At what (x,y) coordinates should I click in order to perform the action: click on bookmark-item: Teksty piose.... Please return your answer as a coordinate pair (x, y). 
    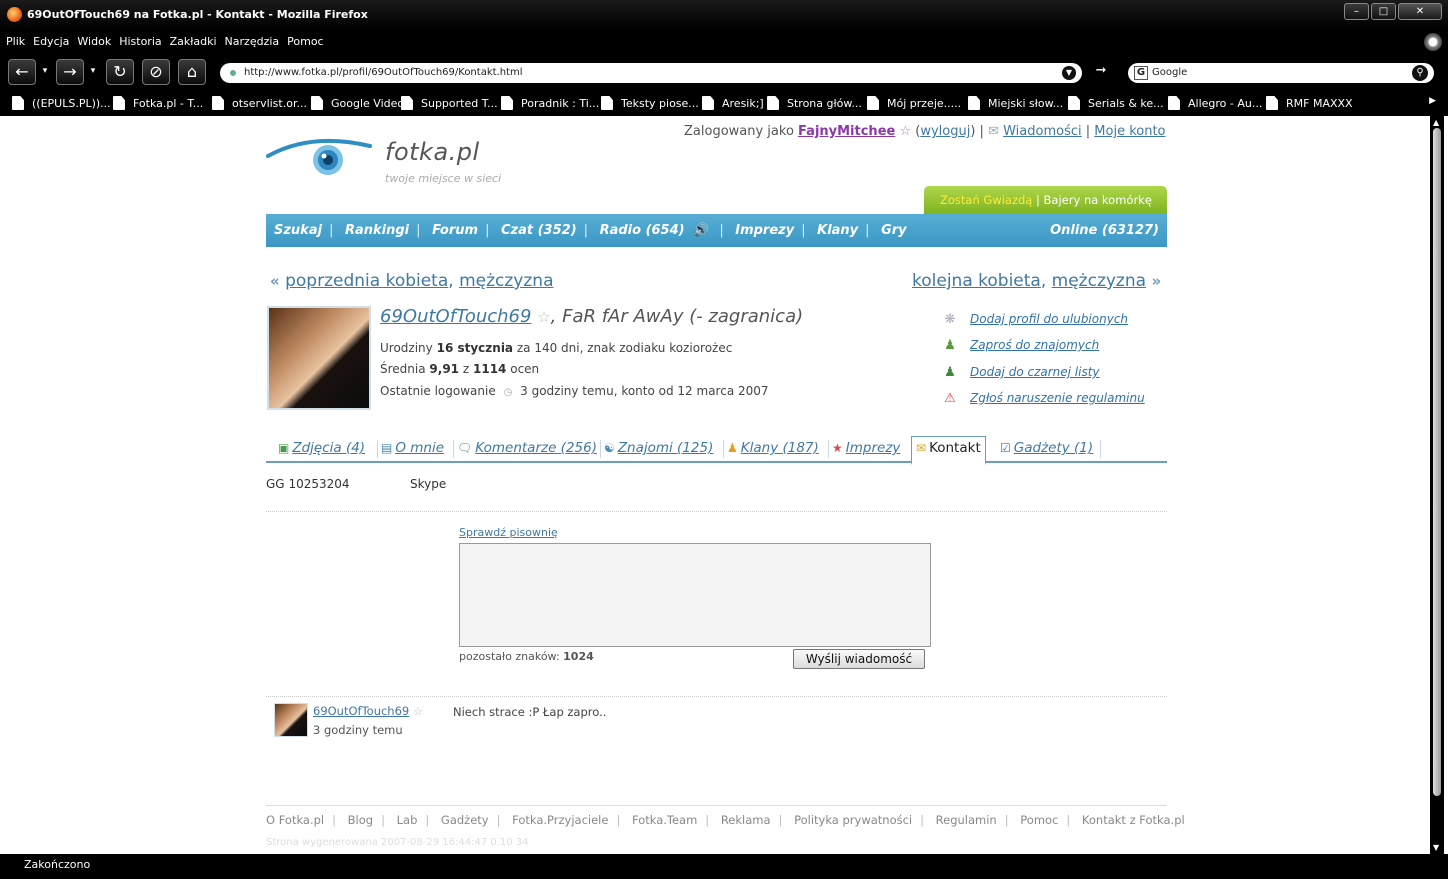
    Looking at the image, I should click on (650, 103).